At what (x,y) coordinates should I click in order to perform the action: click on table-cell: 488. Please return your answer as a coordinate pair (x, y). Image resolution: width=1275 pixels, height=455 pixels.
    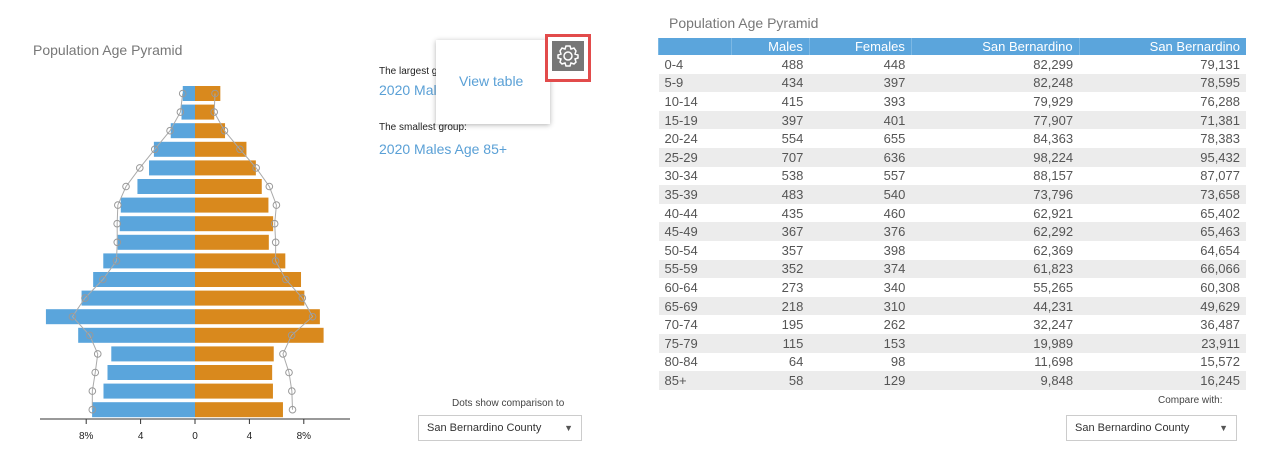
    Looking at the image, I should click on (792, 64).